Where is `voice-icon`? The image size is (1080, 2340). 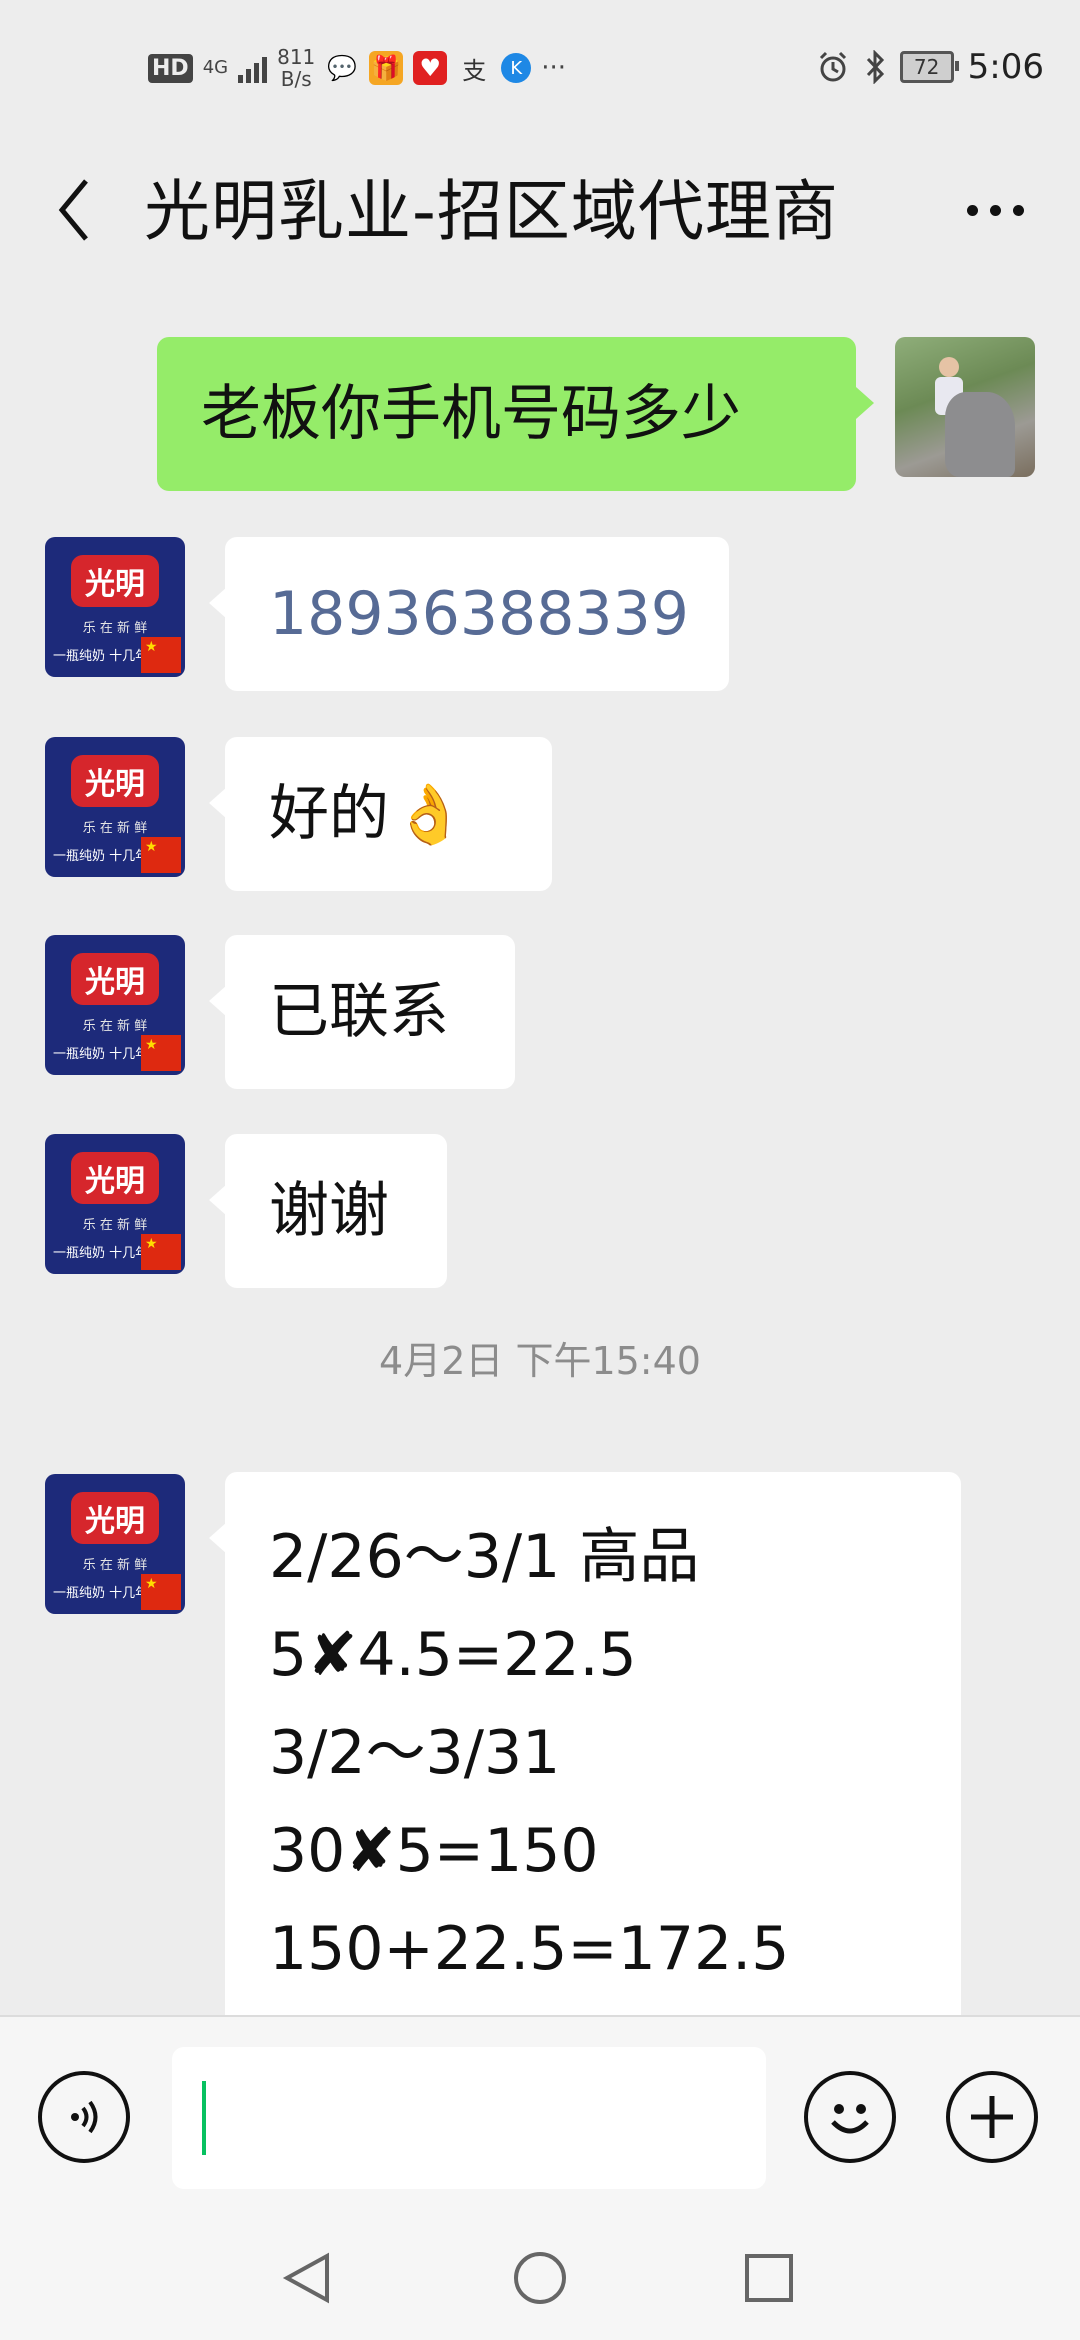 voice-icon is located at coordinates (84, 2117).